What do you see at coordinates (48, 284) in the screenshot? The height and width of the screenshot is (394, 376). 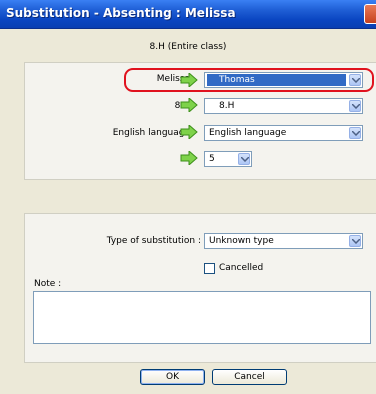 I see `note-label: Note :` at bounding box center [48, 284].